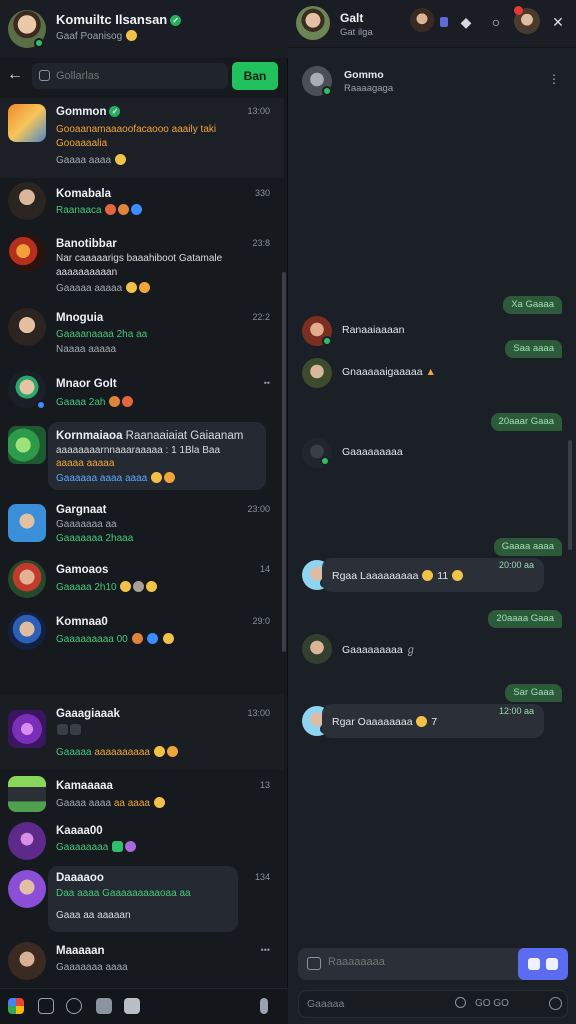 This screenshot has height=1024, width=576. What do you see at coordinates (313, 23) in the screenshot?
I see `conversation-avatar` at bounding box center [313, 23].